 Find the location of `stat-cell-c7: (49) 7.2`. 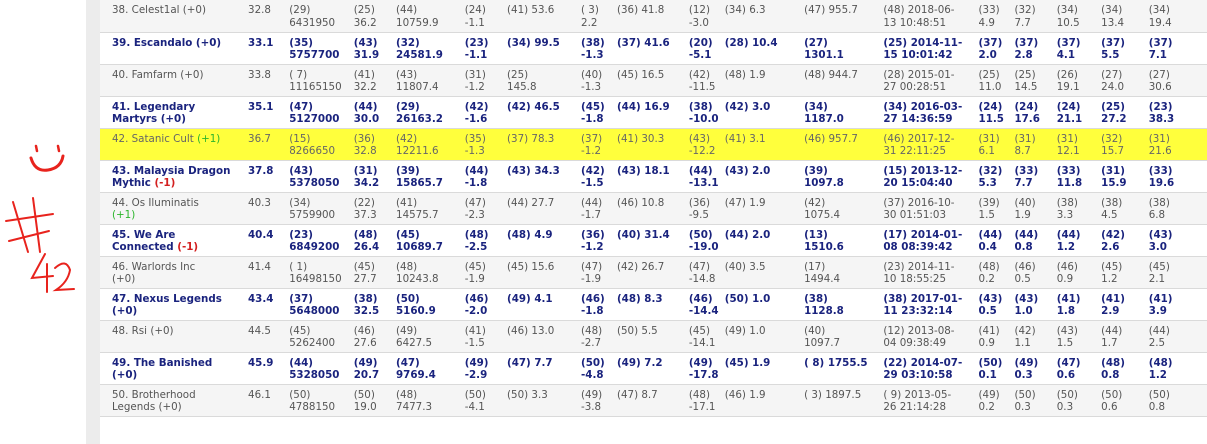

stat-cell-c7: (49) 7.2 is located at coordinates (652, 368).